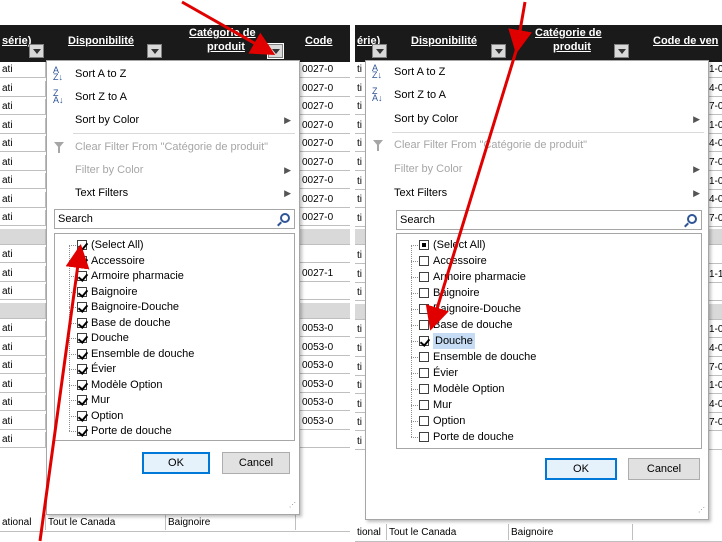  What do you see at coordinates (473, 325) in the screenshot?
I see `filter-value-label: Base de douche` at bounding box center [473, 325].